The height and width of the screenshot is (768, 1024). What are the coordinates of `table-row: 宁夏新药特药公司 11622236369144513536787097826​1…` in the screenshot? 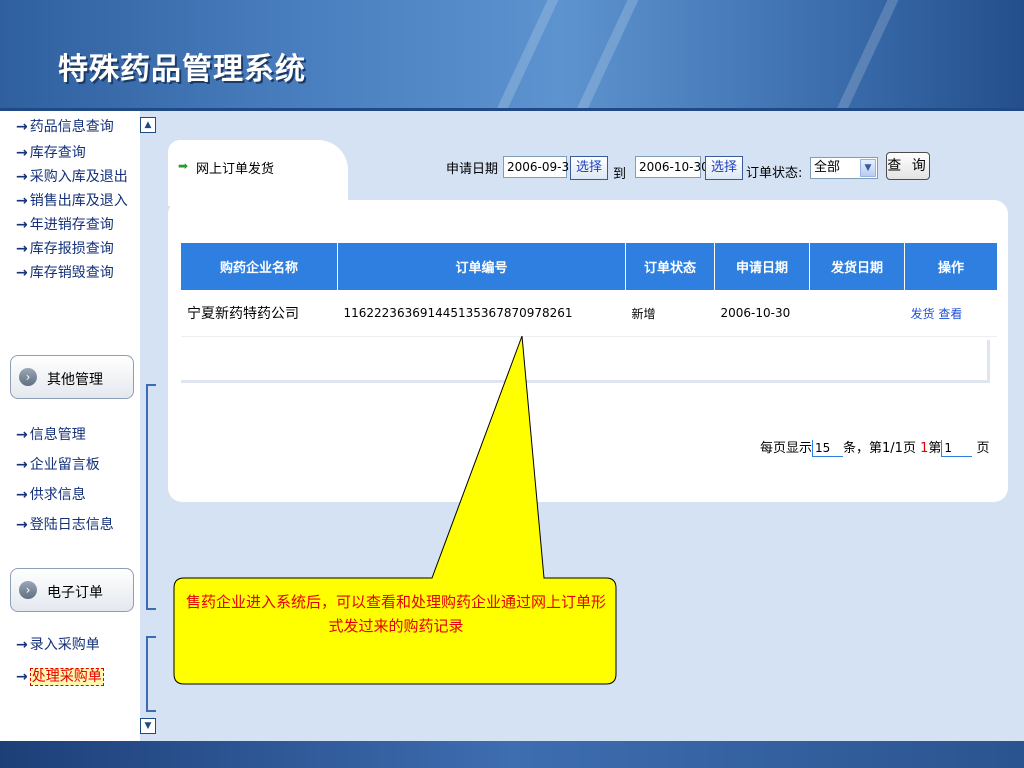 It's located at (589, 313).